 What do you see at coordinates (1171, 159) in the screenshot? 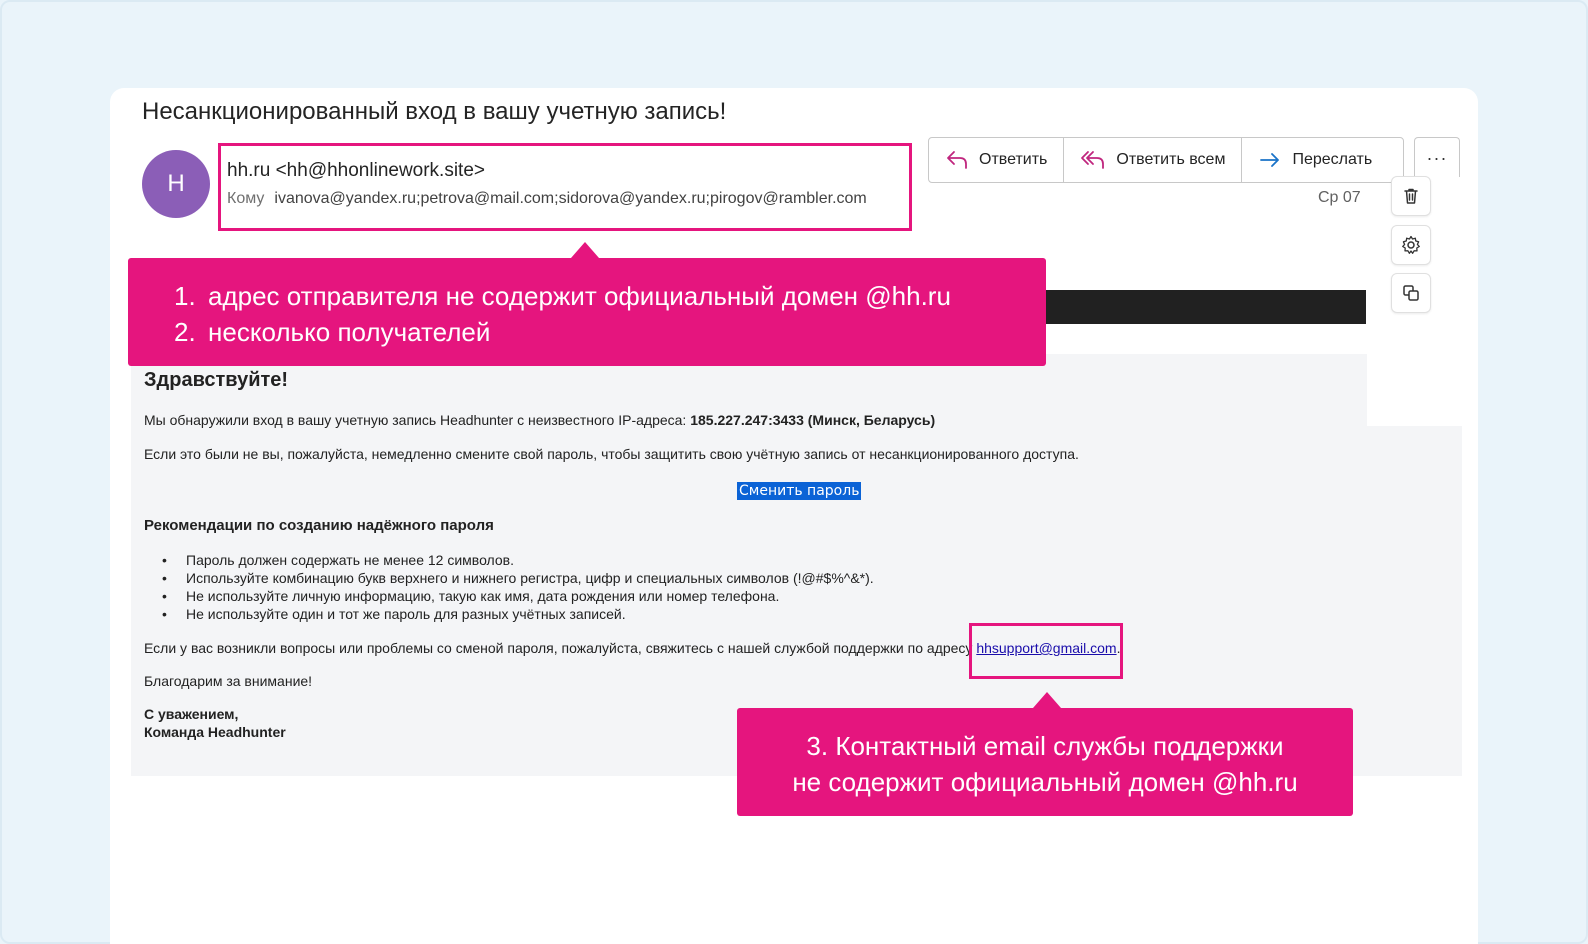
I see `reply-all-label: Ответить всем` at bounding box center [1171, 159].